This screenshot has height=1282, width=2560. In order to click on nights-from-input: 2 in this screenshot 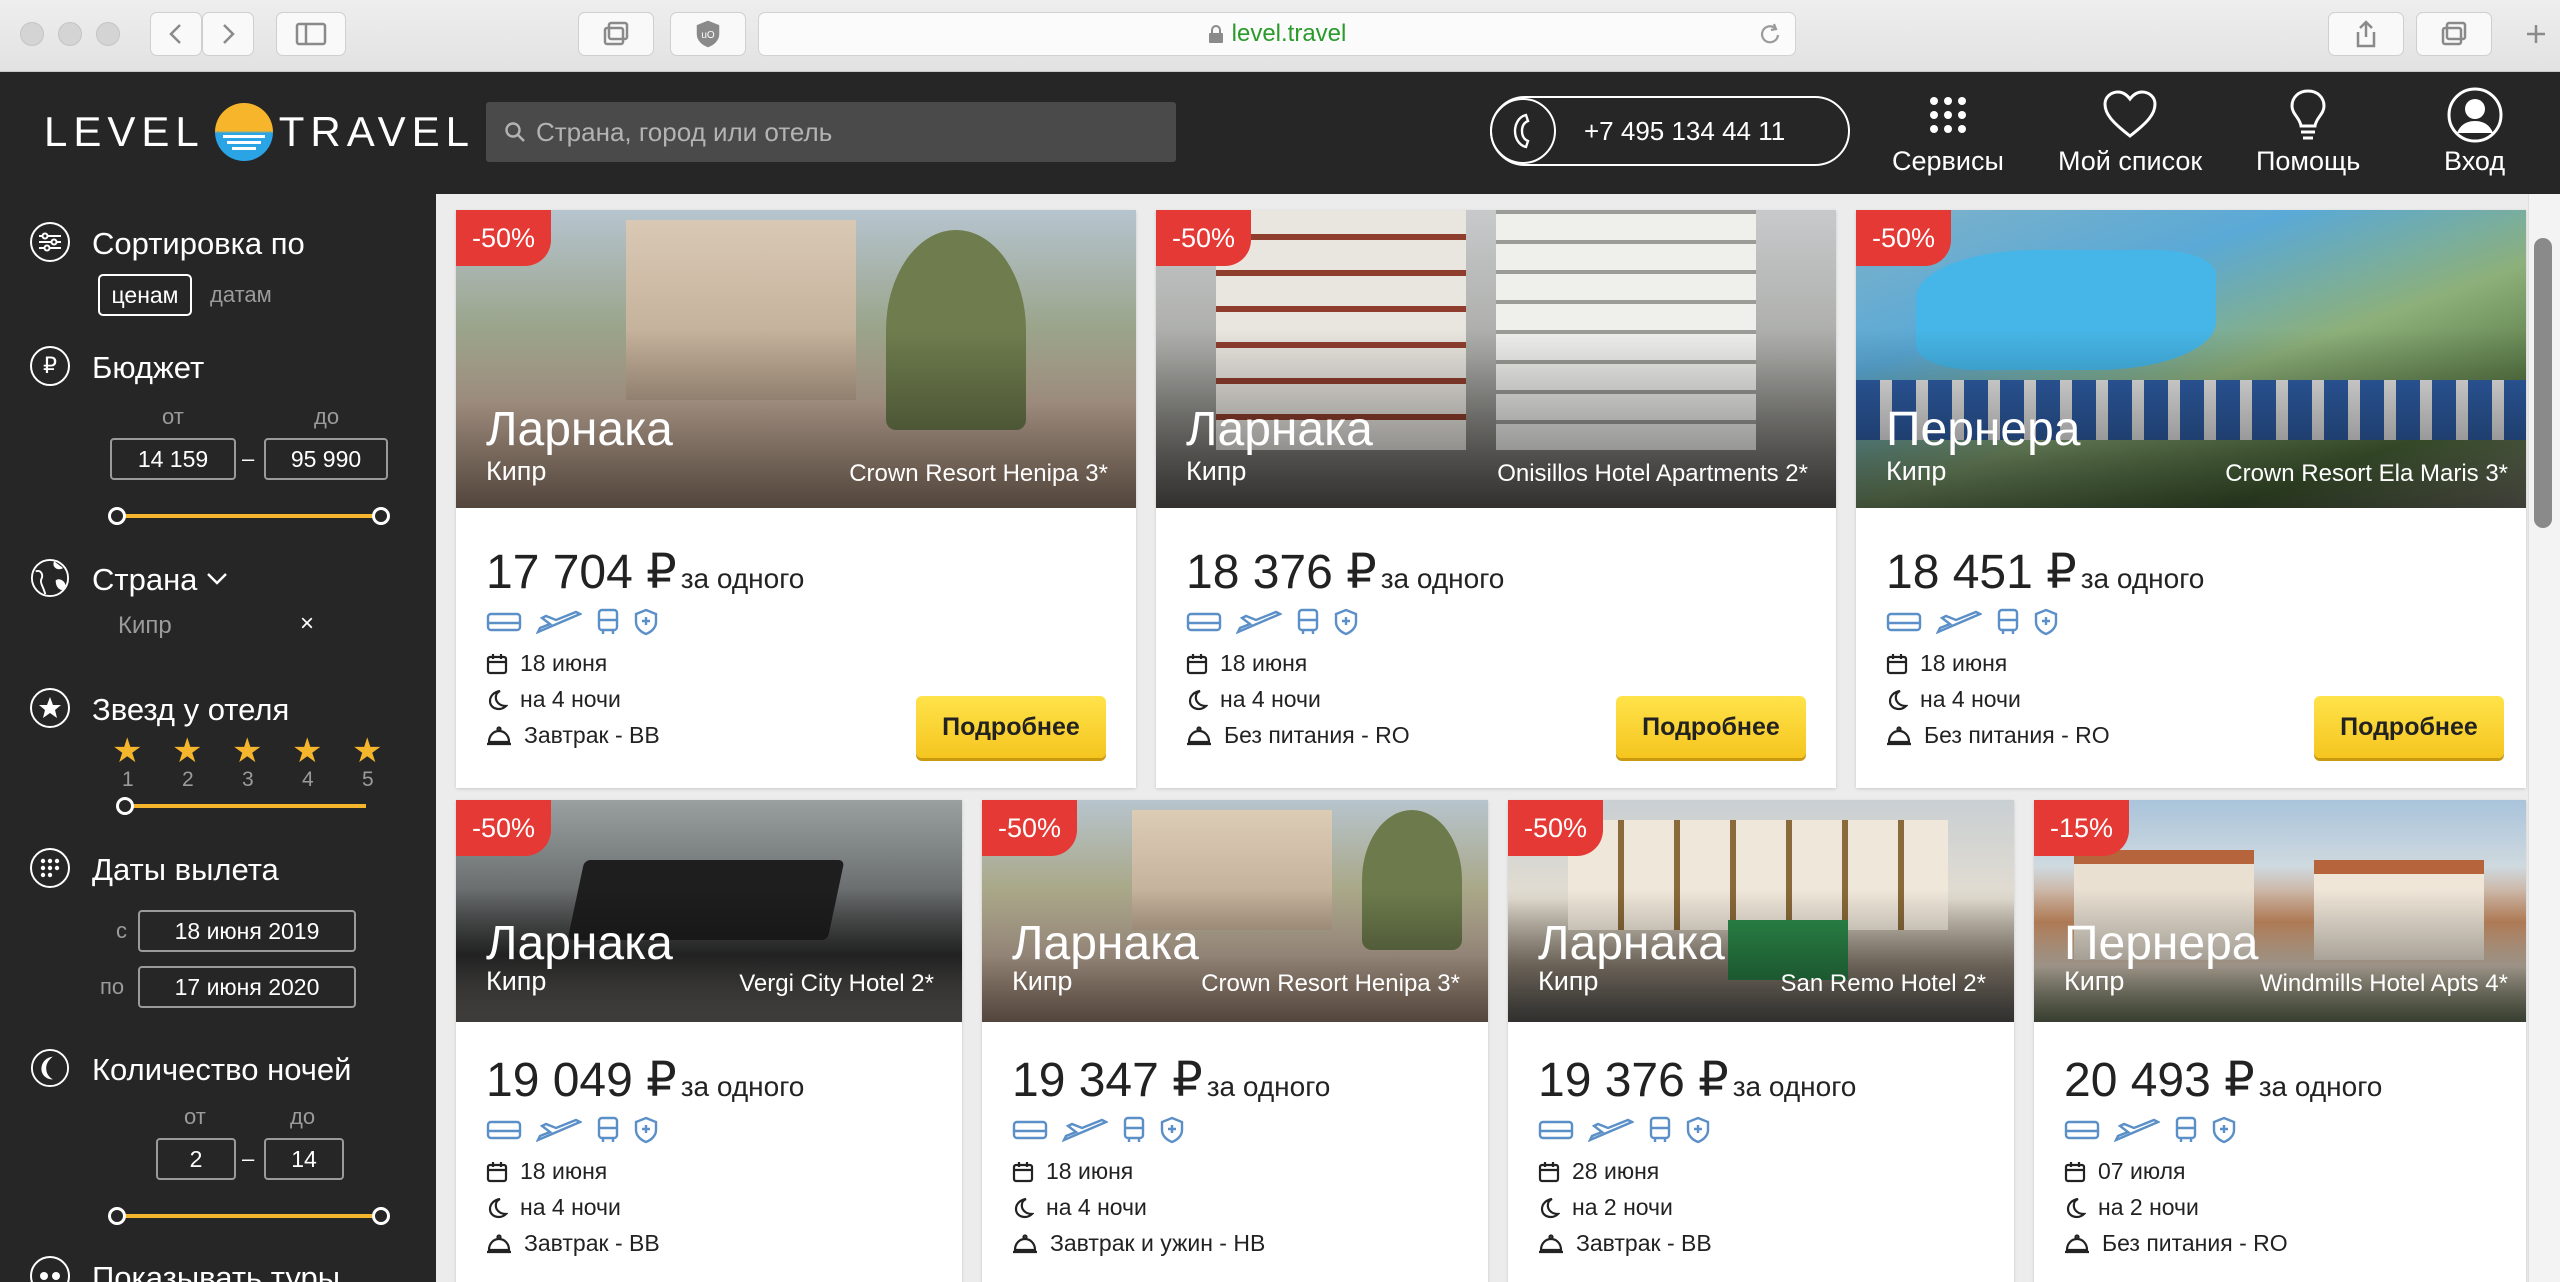, I will do `click(196, 1159)`.